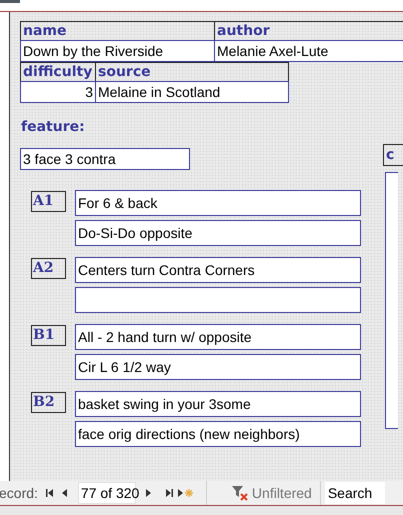  Describe the element at coordinates (185, 493) in the screenshot. I see `new-record-icon` at that location.